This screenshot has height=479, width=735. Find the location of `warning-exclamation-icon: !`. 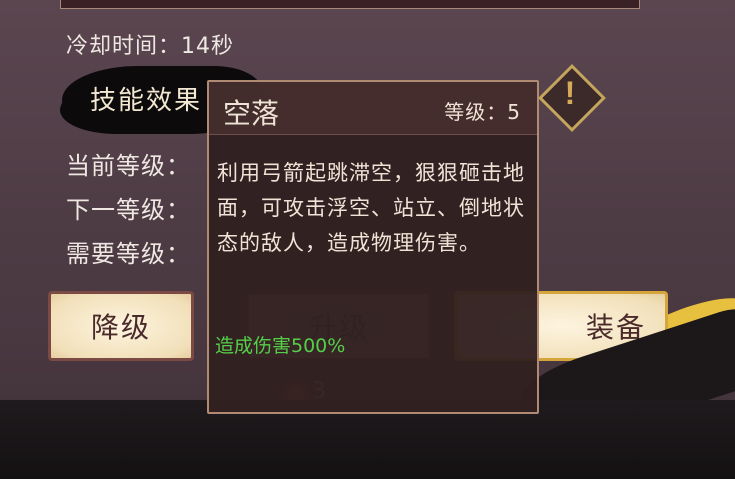

warning-exclamation-icon: ! is located at coordinates (570, 93).